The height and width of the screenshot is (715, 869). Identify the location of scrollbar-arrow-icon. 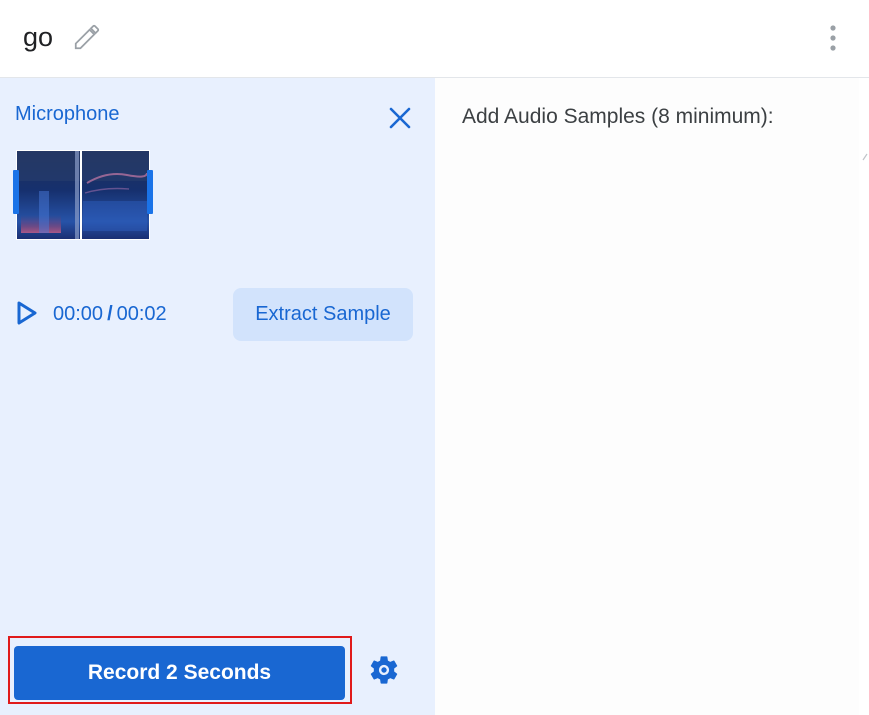
(865, 157).